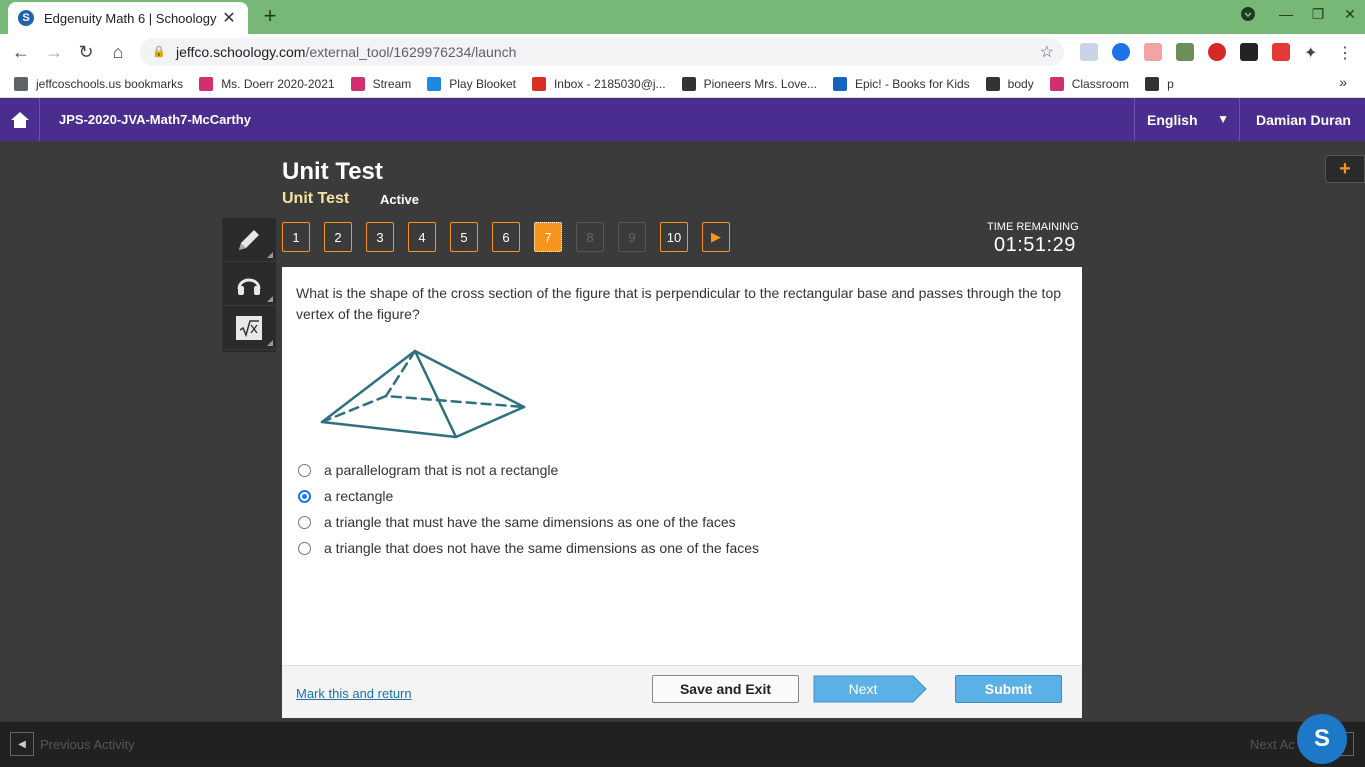  Describe the element at coordinates (1100, 83) in the screenshot. I see `bookmark-label: Classroom` at that location.